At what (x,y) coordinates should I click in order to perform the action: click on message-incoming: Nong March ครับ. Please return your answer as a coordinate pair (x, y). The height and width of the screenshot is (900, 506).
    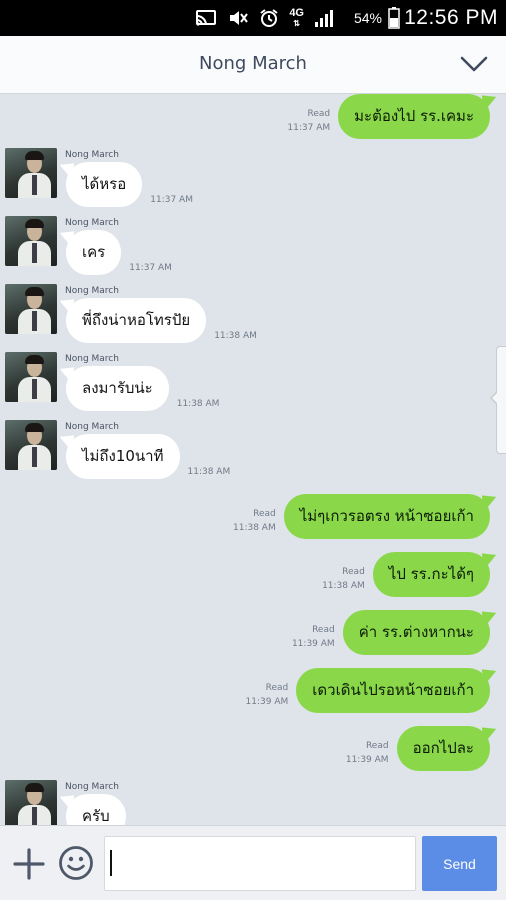
    Looking at the image, I should click on (65, 802).